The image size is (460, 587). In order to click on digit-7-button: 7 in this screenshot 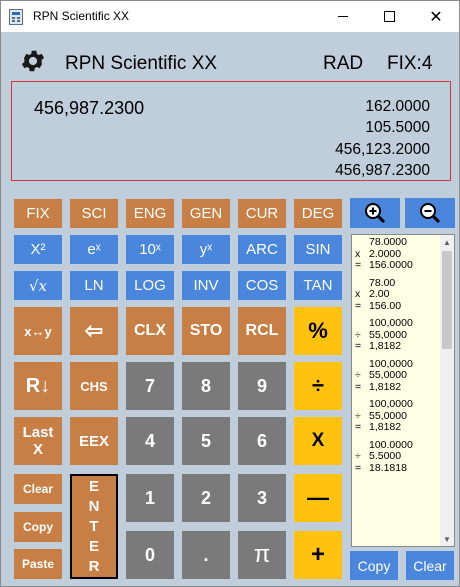, I will do `click(150, 386)`.